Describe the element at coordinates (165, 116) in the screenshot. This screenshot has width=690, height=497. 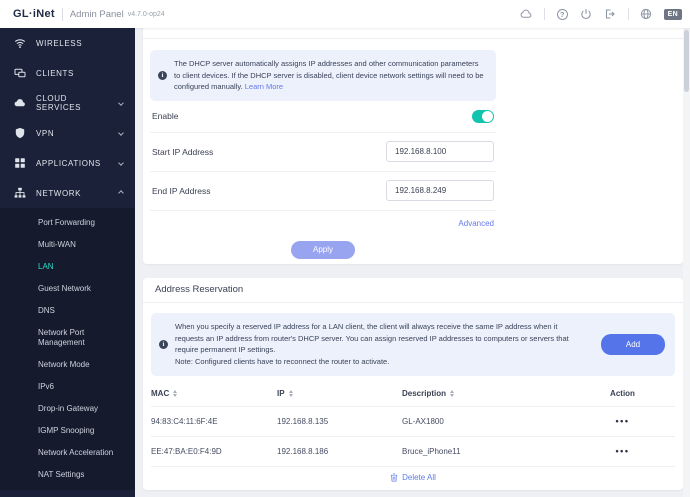
I see `enable-label: Enable` at that location.